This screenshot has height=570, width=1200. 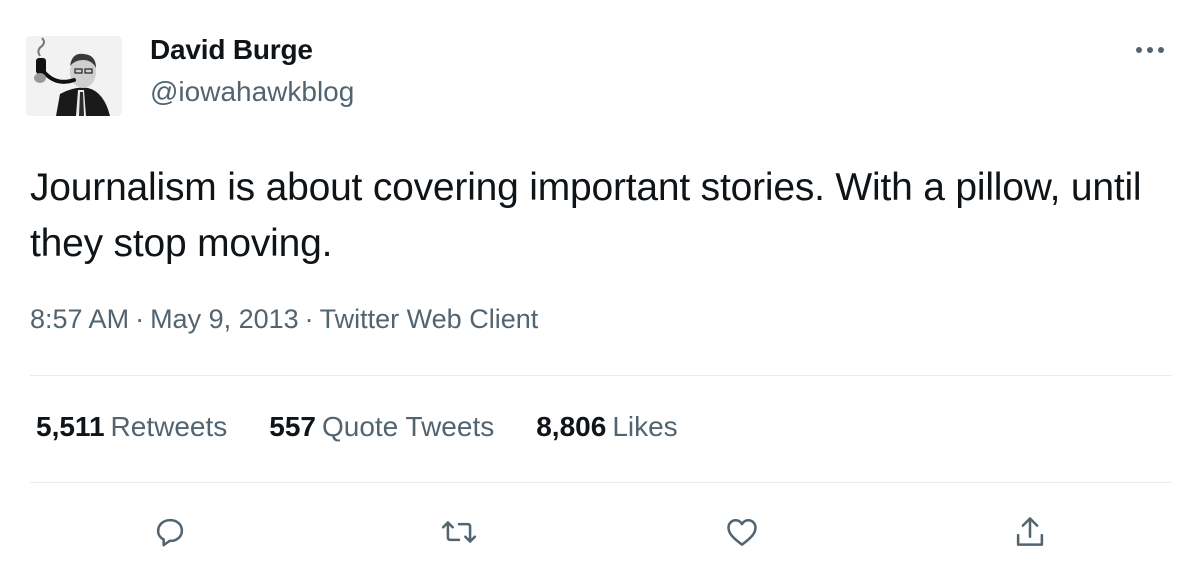 I want to click on retweet-icon, so click(x=459, y=532).